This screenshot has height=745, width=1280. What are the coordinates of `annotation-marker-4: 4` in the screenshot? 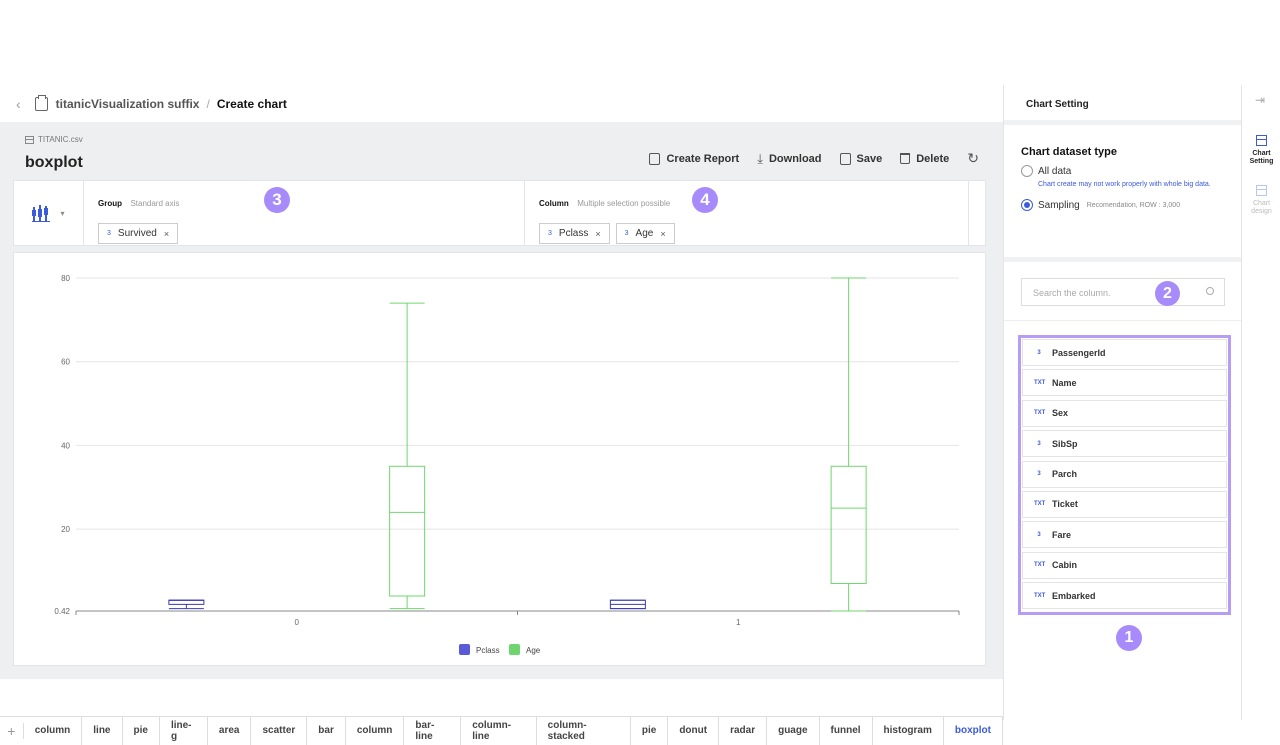 It's located at (705, 200).